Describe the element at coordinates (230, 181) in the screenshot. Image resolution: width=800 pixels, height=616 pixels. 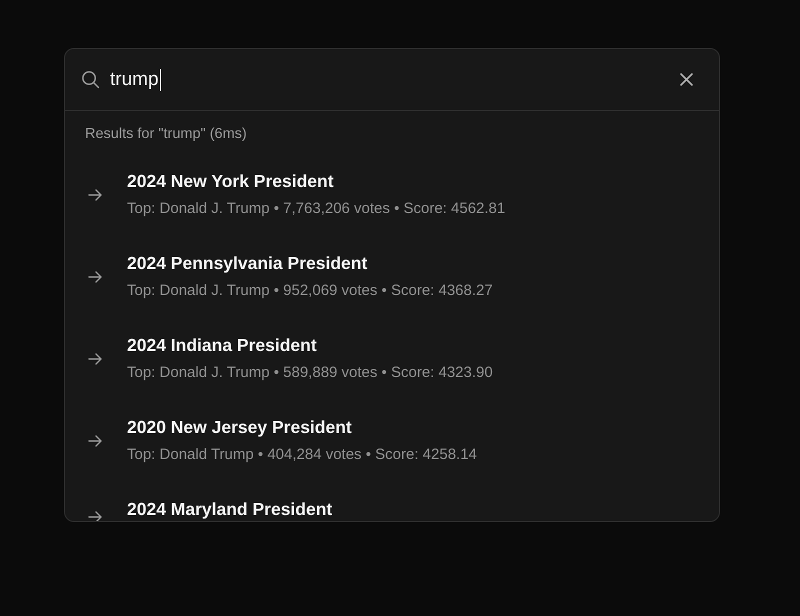
I see `result-title: 2024 New York President` at that location.